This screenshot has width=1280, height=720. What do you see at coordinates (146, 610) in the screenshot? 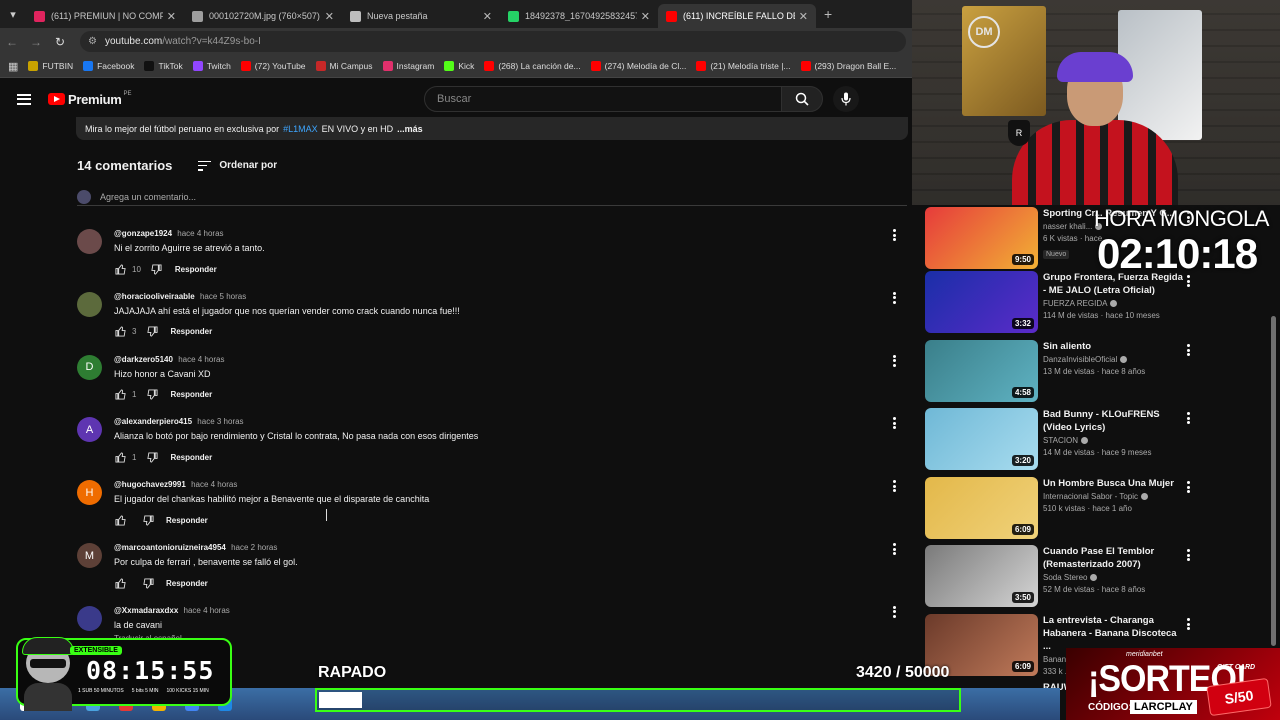
I see `comment-author: @Xxmadaraxdxx` at bounding box center [146, 610].